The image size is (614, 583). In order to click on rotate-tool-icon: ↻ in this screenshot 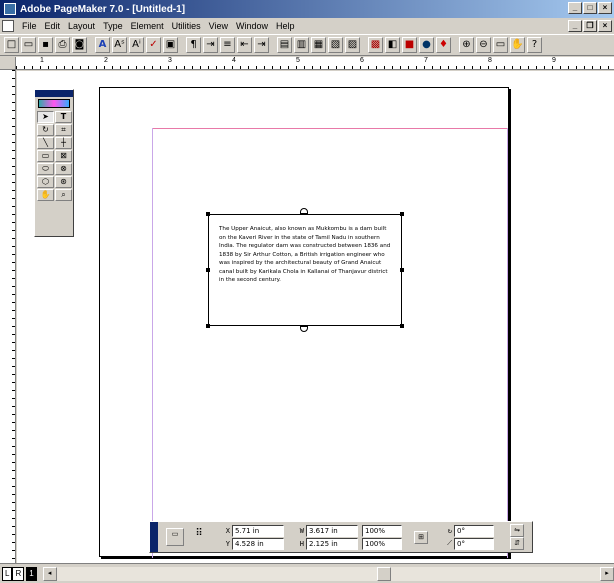, I will do `click(45, 130)`.